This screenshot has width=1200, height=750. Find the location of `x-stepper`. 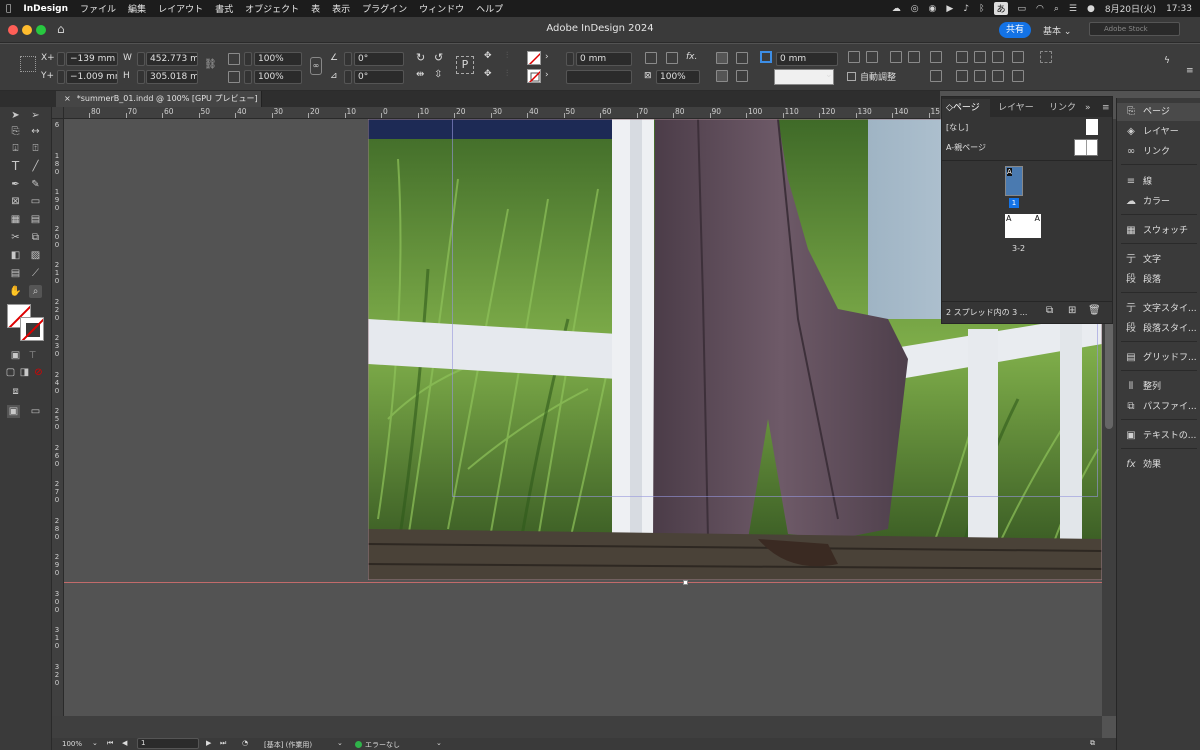

x-stepper is located at coordinates (61, 59).